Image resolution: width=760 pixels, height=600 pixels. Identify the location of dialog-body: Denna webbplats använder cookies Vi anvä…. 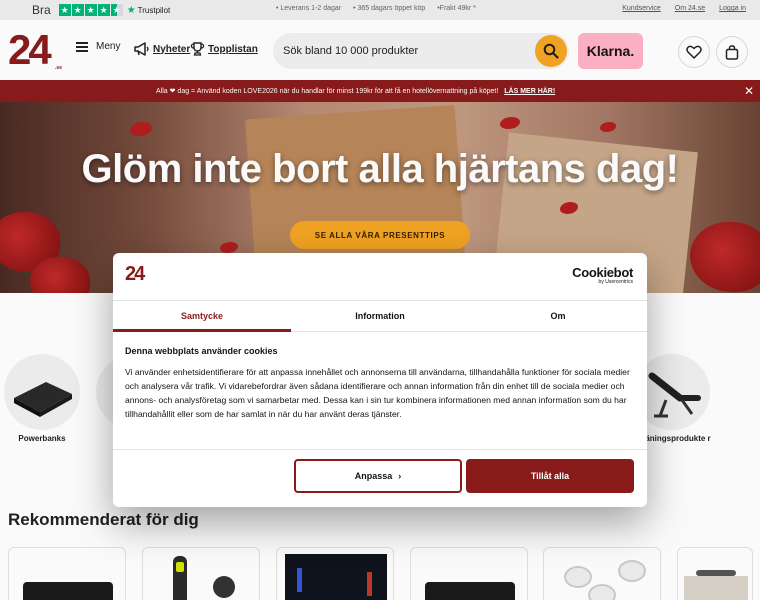
(379, 383).